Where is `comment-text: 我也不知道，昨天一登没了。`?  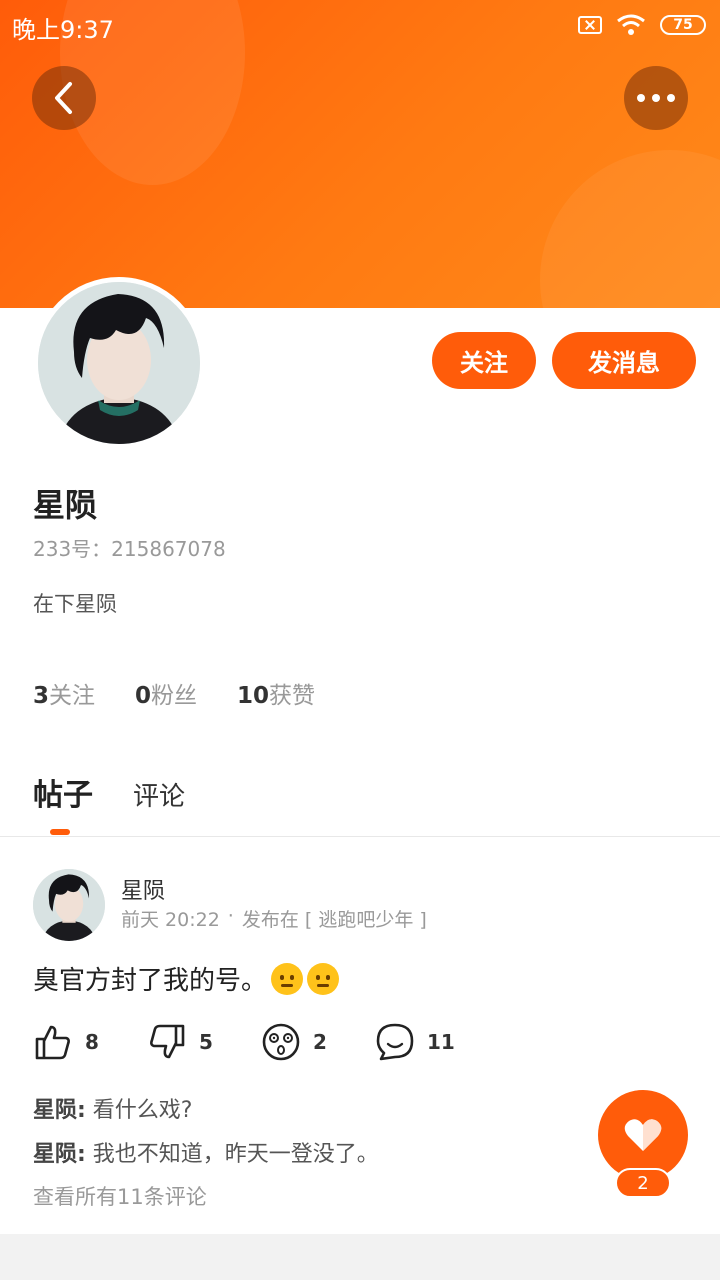
comment-text: 我也不知道，昨天一登没了。 is located at coordinates (232, 1154).